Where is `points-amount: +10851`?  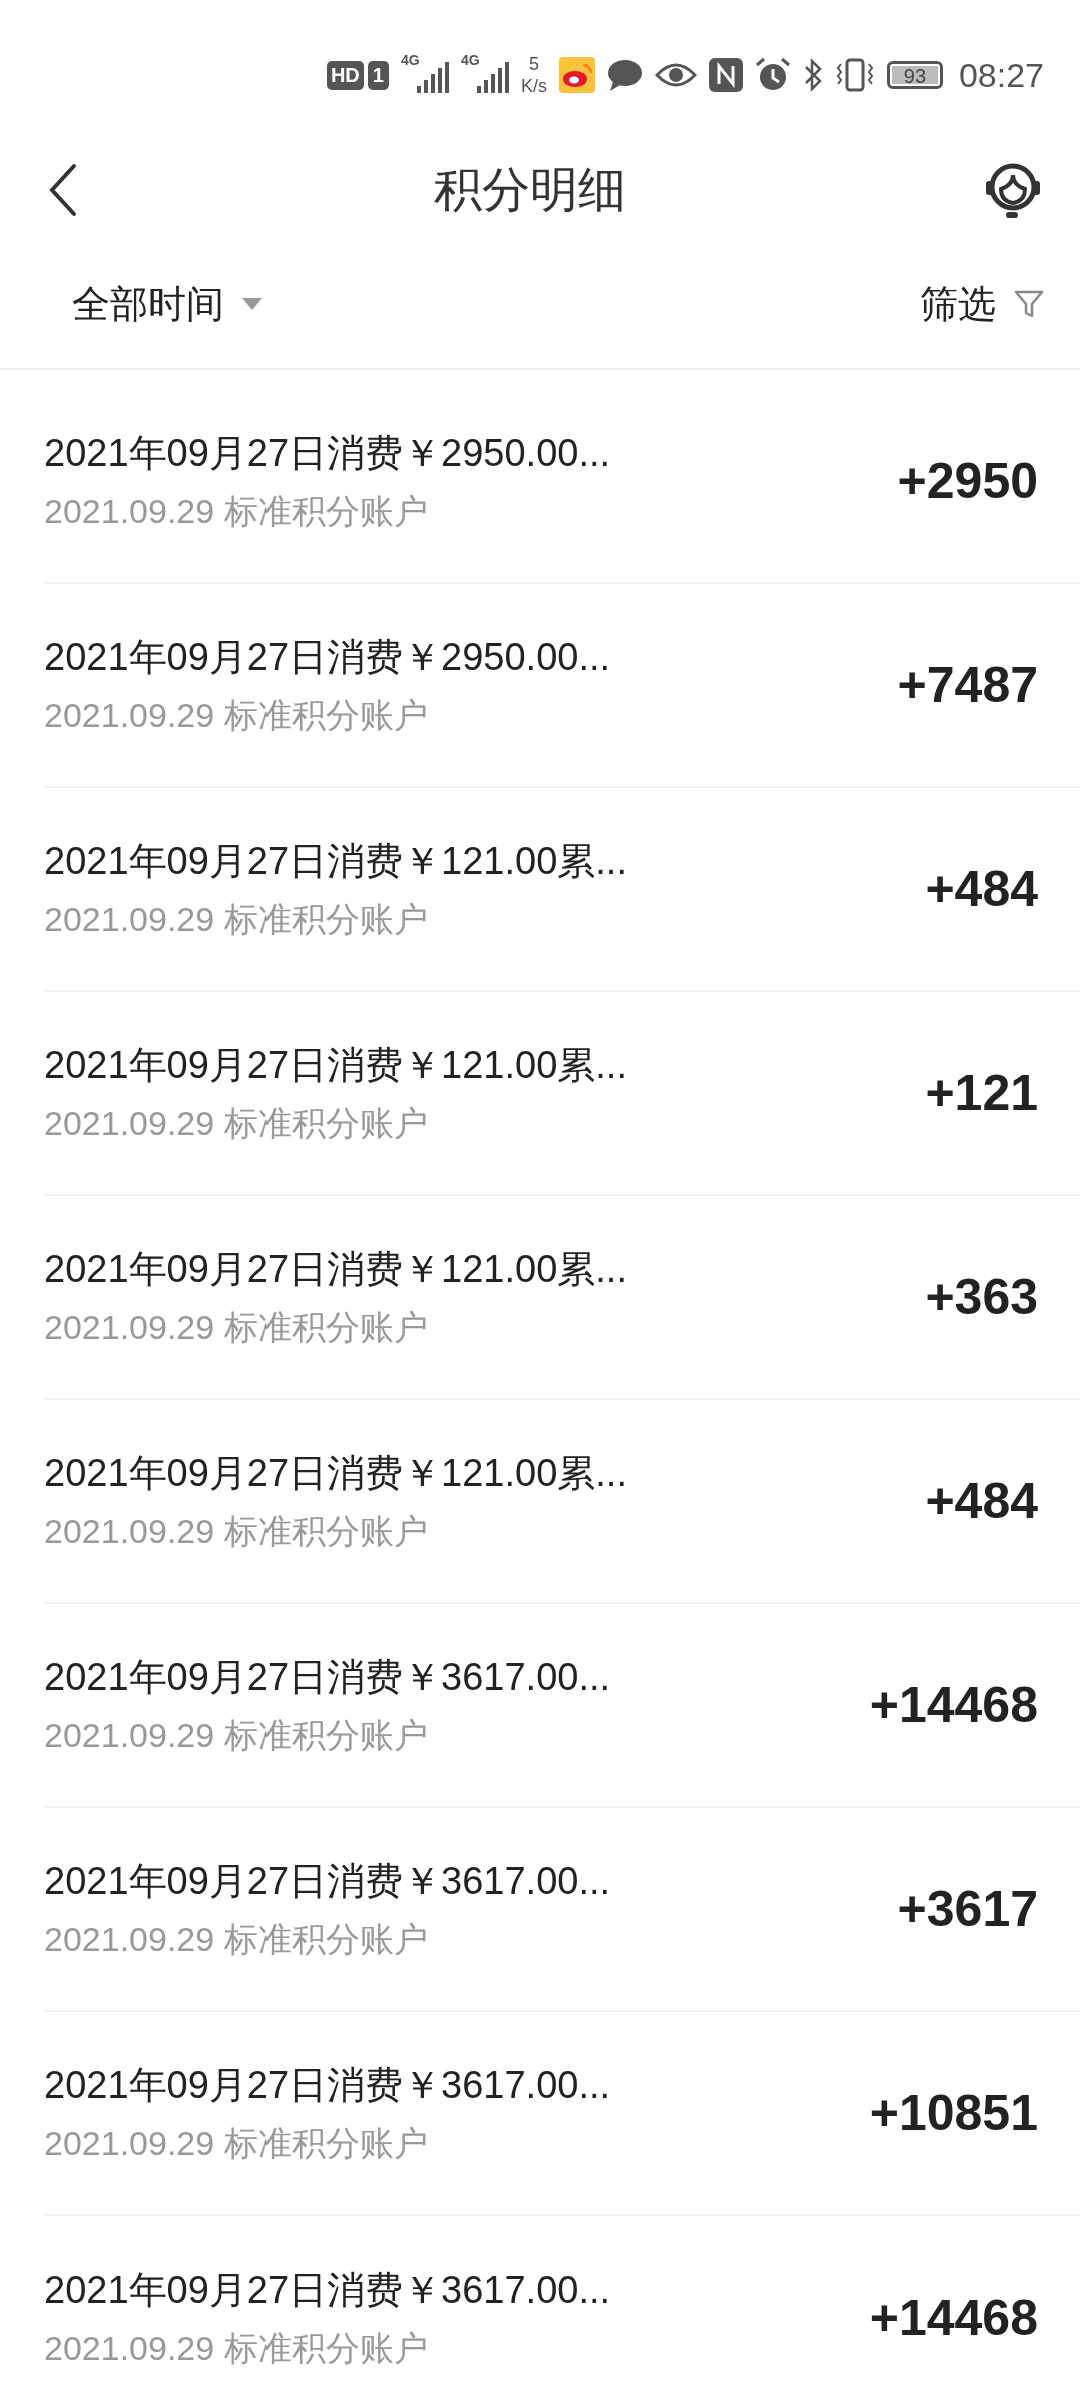
points-amount: +10851 is located at coordinates (953, 2113).